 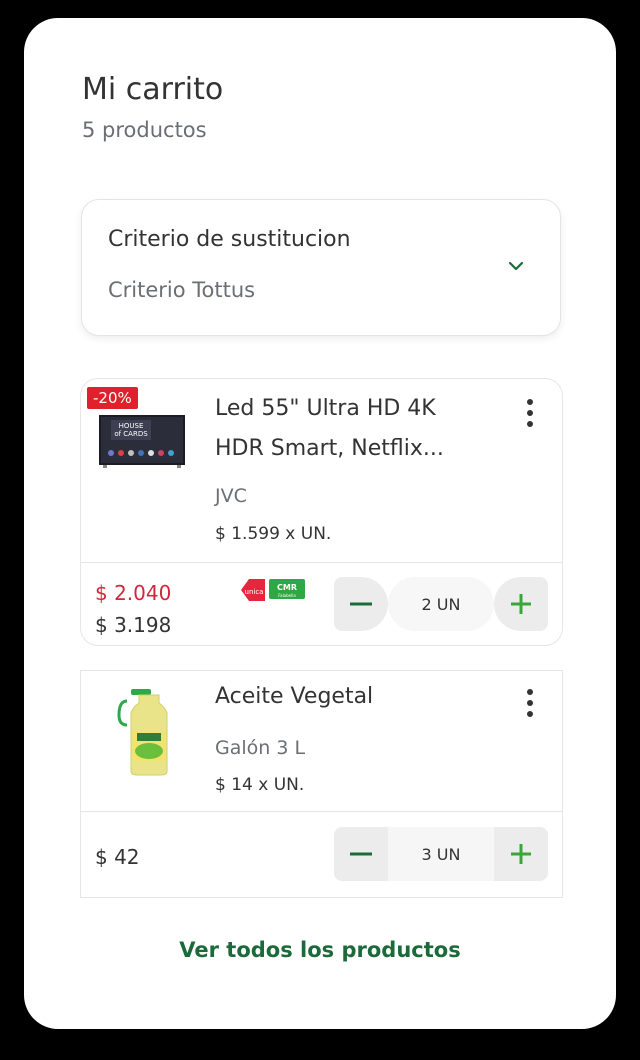 What do you see at coordinates (320, 950) in the screenshot?
I see `view-all-products-link: Ver todos los productos` at bounding box center [320, 950].